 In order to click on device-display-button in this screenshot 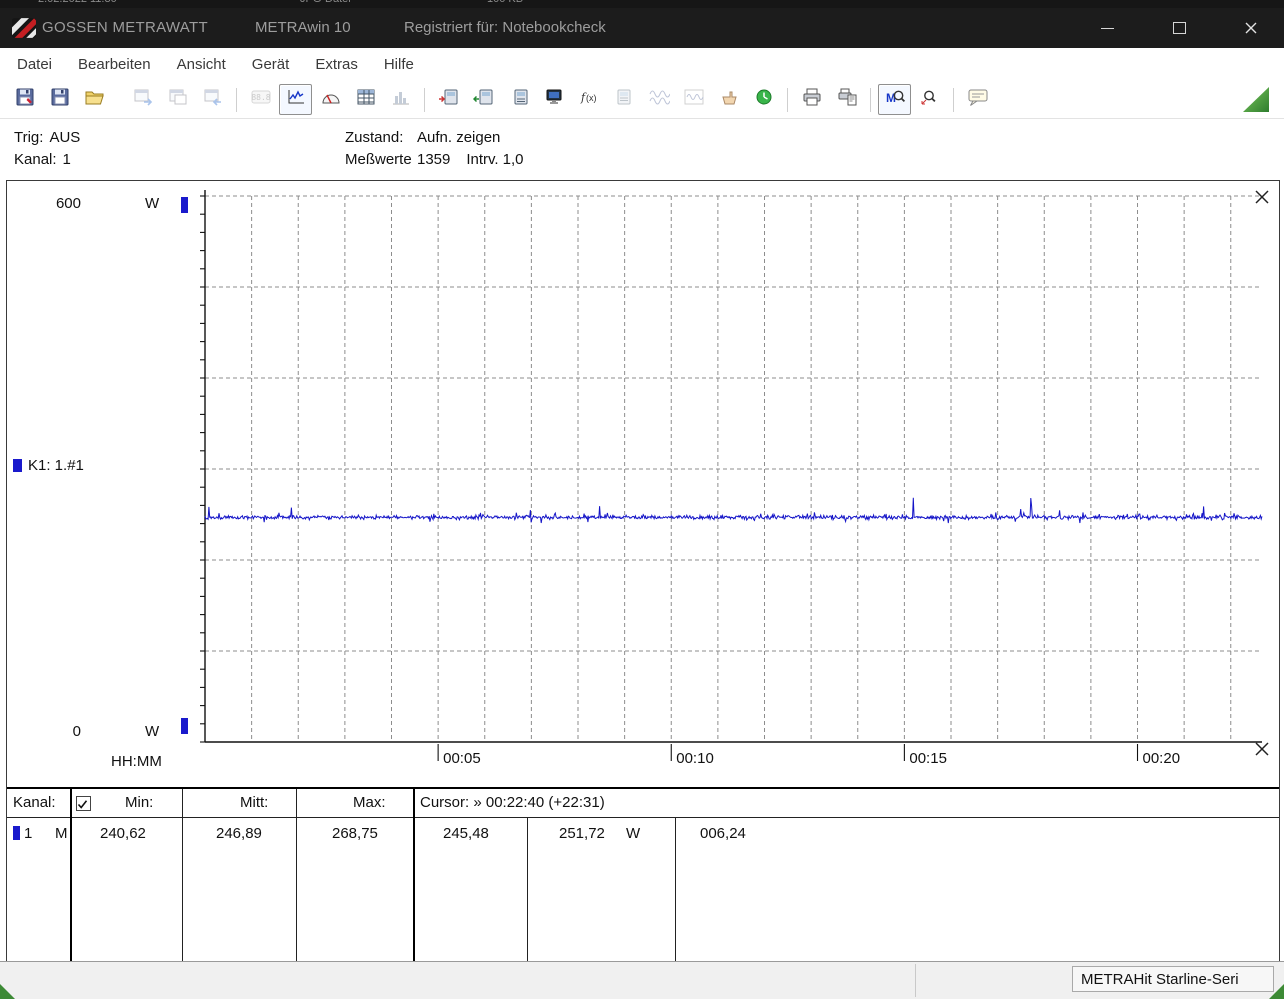, I will do `click(623, 99)`.